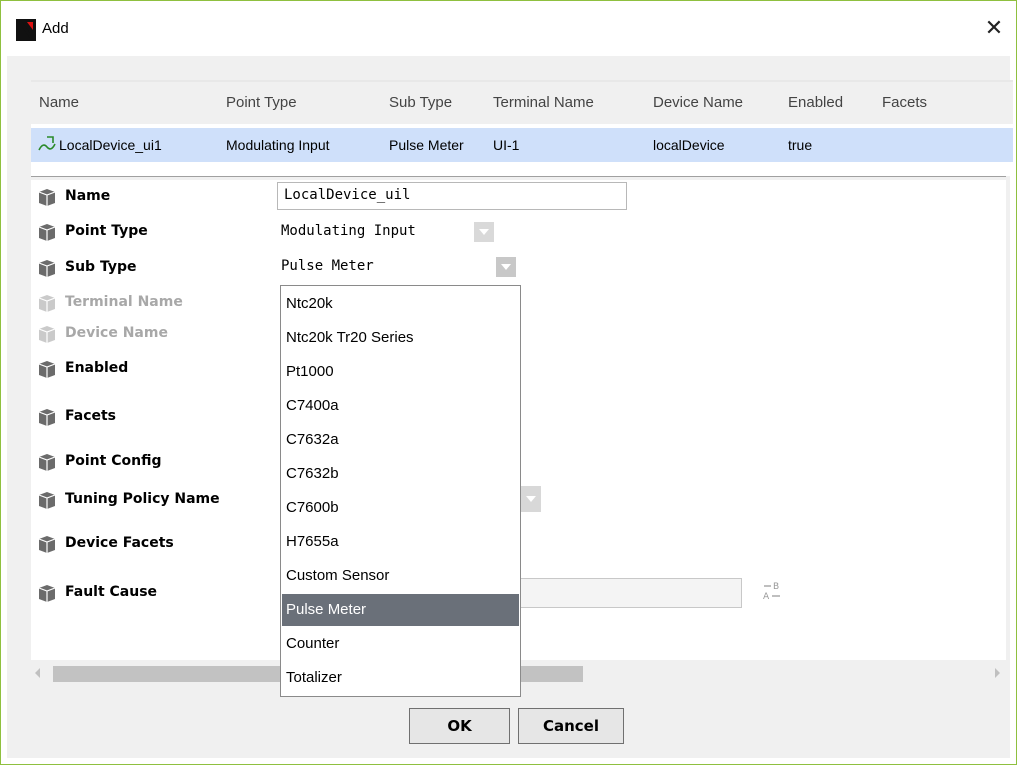 The height and width of the screenshot is (767, 1019). I want to click on scroll-right-icon, so click(997, 673).